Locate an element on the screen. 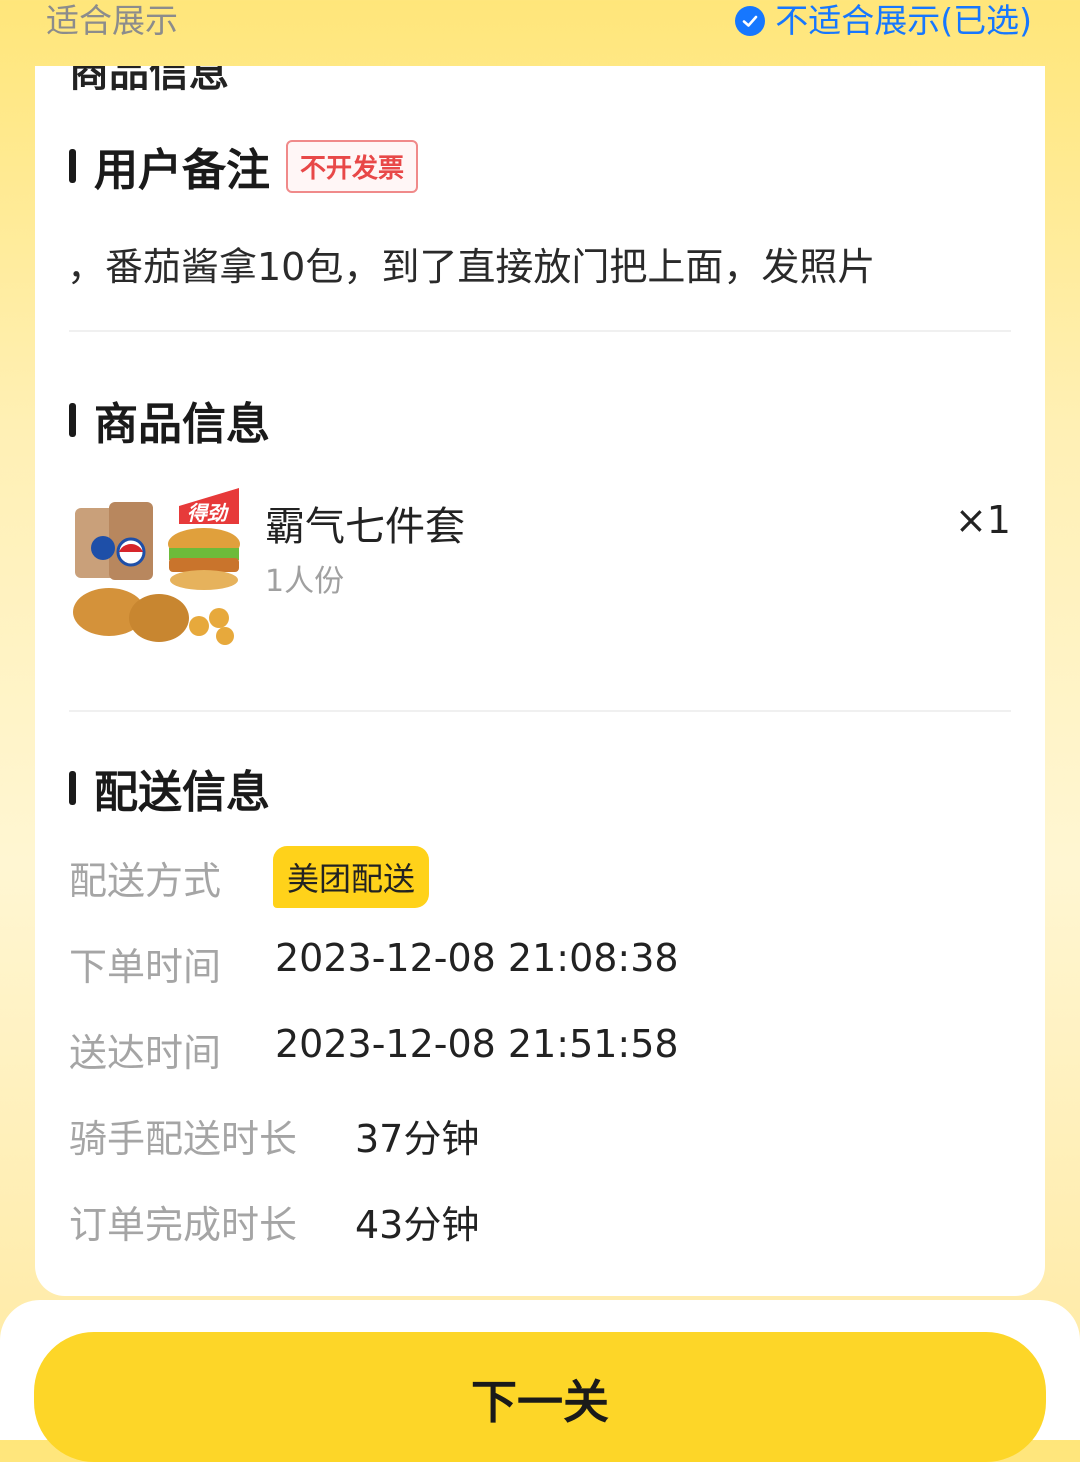 This screenshot has width=1080, height=1462. order-duration-value: 43分钟 is located at coordinates (417, 1225).